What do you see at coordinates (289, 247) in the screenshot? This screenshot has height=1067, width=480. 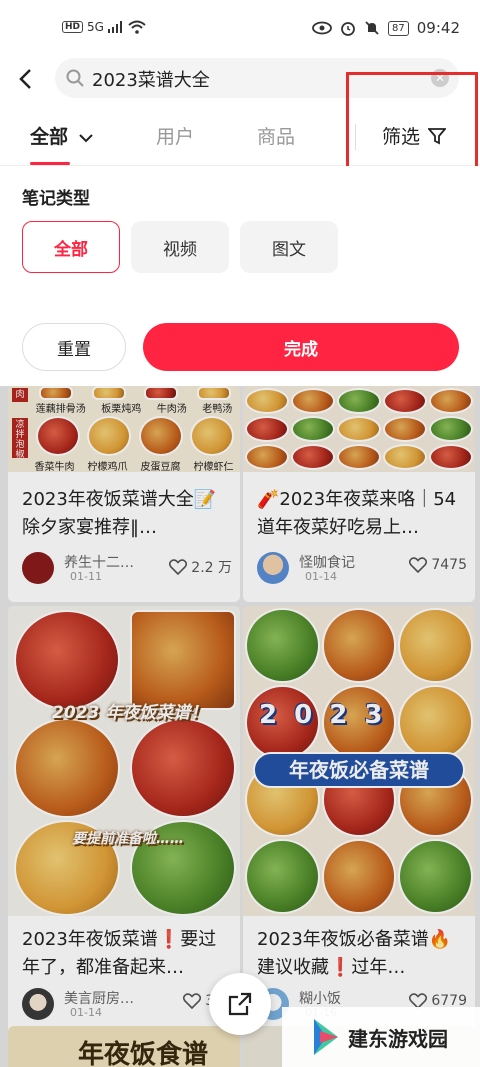 I see `chip-image-text: 图文` at bounding box center [289, 247].